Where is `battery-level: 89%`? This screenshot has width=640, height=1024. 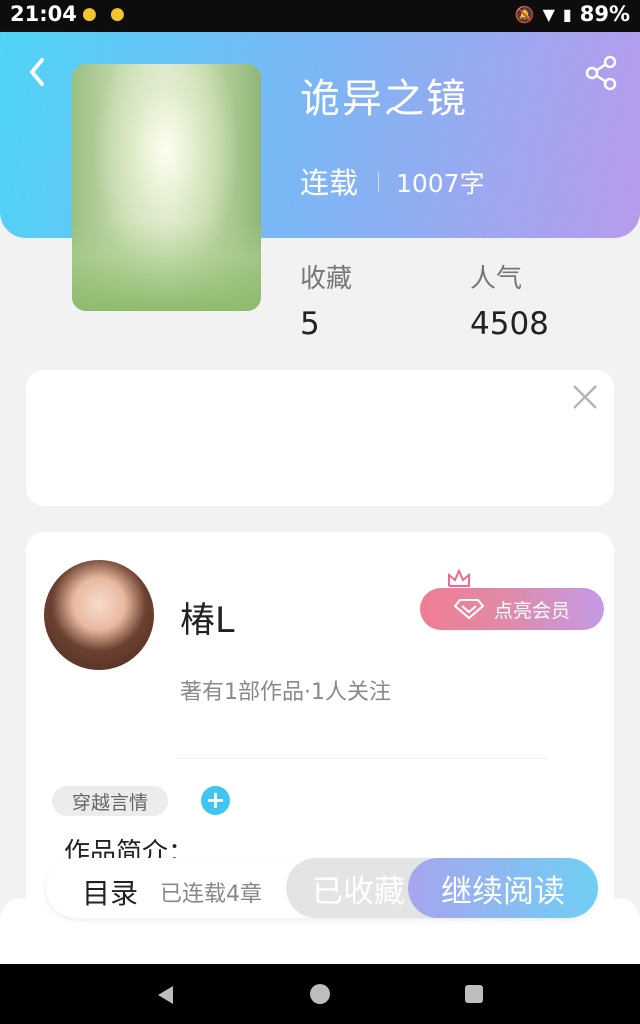 battery-level: 89% is located at coordinates (604, 14).